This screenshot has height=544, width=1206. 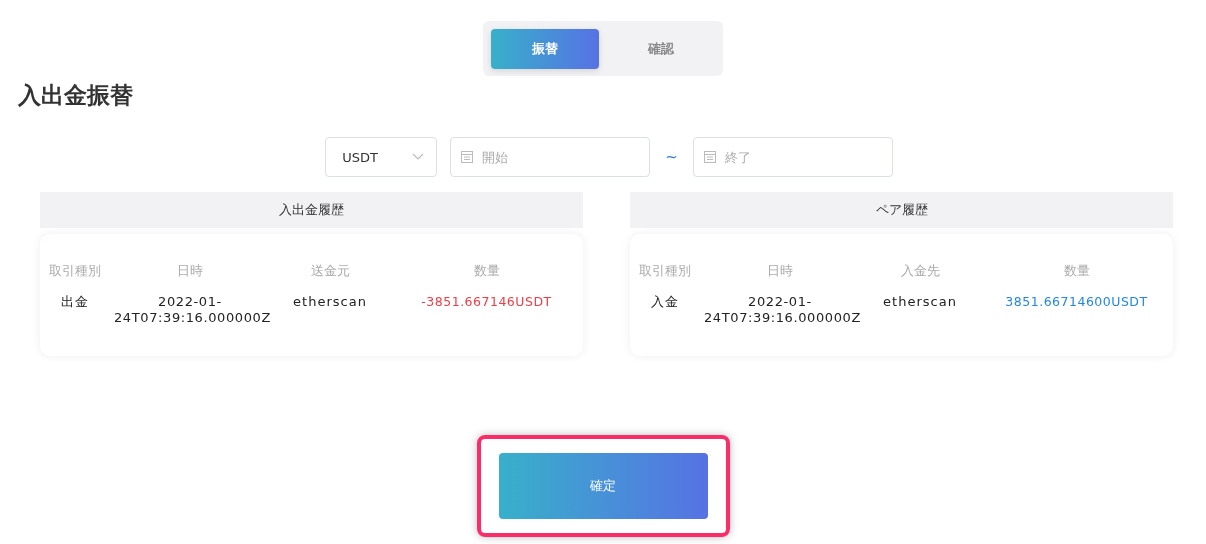 What do you see at coordinates (920, 271) in the screenshot?
I see `column-header: 入金先` at bounding box center [920, 271].